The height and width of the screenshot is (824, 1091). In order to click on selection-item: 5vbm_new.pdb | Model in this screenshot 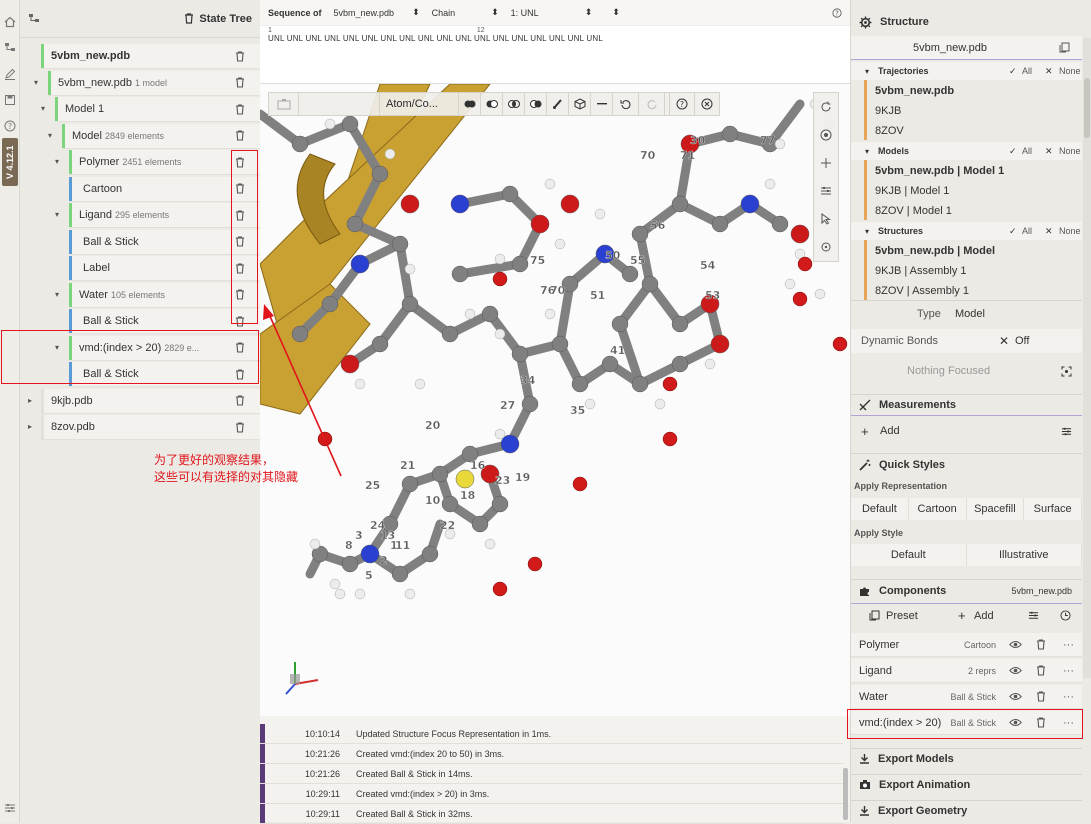, I will do `click(966, 251)`.